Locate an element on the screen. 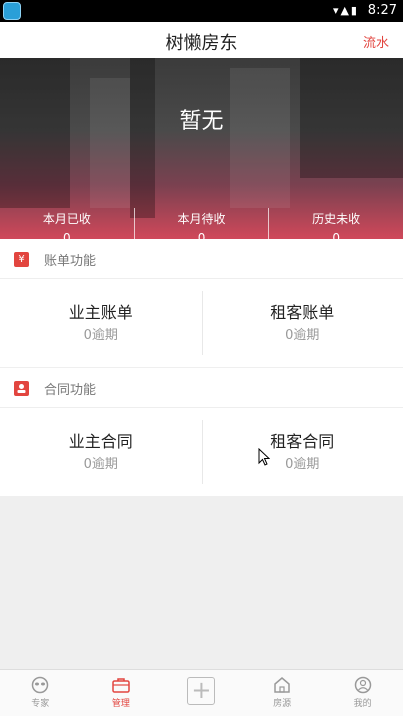 The image size is (403, 716). contract-user-icon is located at coordinates (21, 388).